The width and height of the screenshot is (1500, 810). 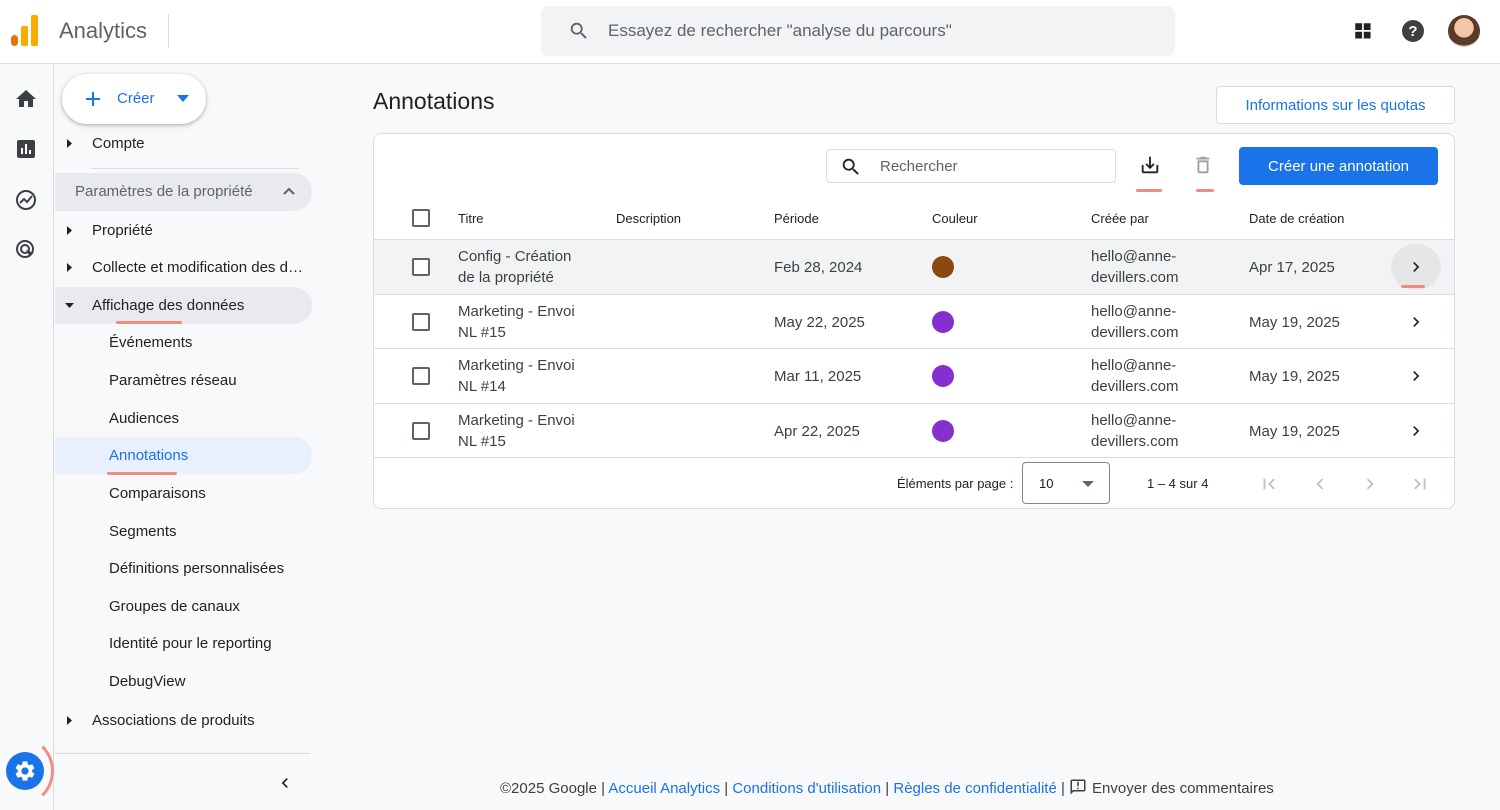 What do you see at coordinates (1320, 484) in the screenshot?
I see `previous-page-icon` at bounding box center [1320, 484].